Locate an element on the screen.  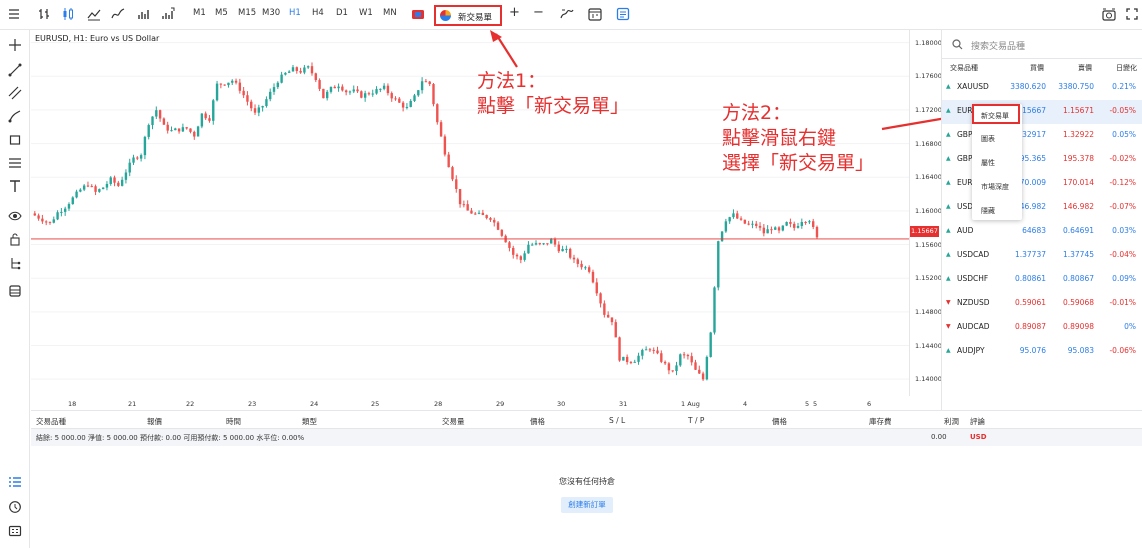
col-profit: 利潤 is located at coordinates (951, 421).